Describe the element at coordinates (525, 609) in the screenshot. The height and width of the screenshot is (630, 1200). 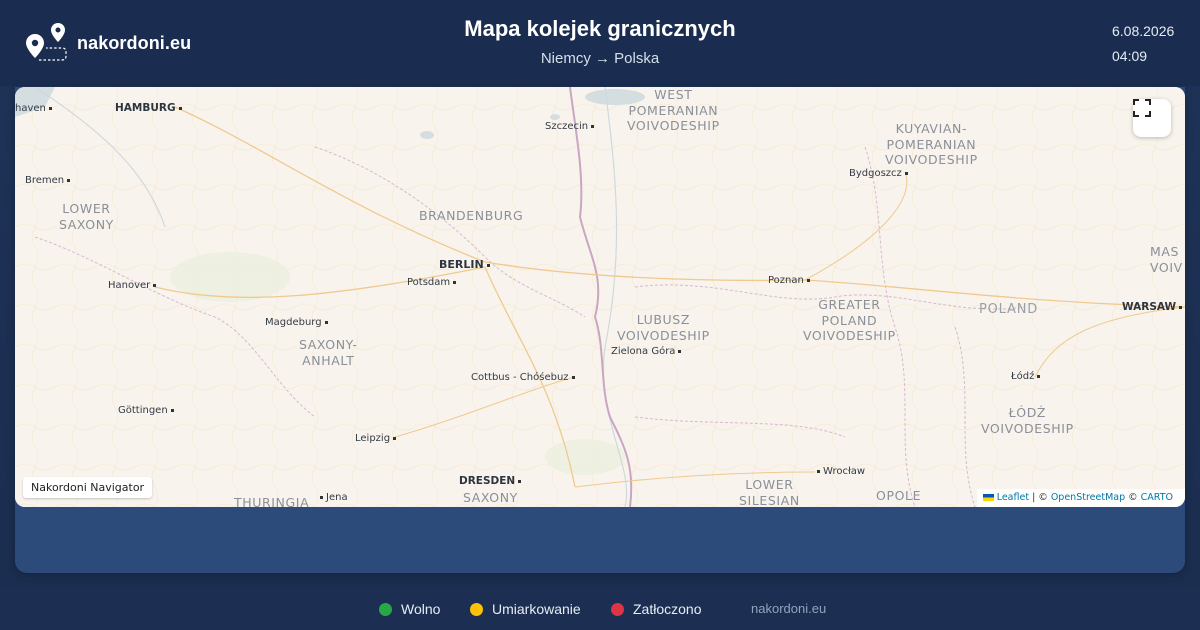
I see `legend-item-umiarkowanie: Umiarkowanie` at that location.